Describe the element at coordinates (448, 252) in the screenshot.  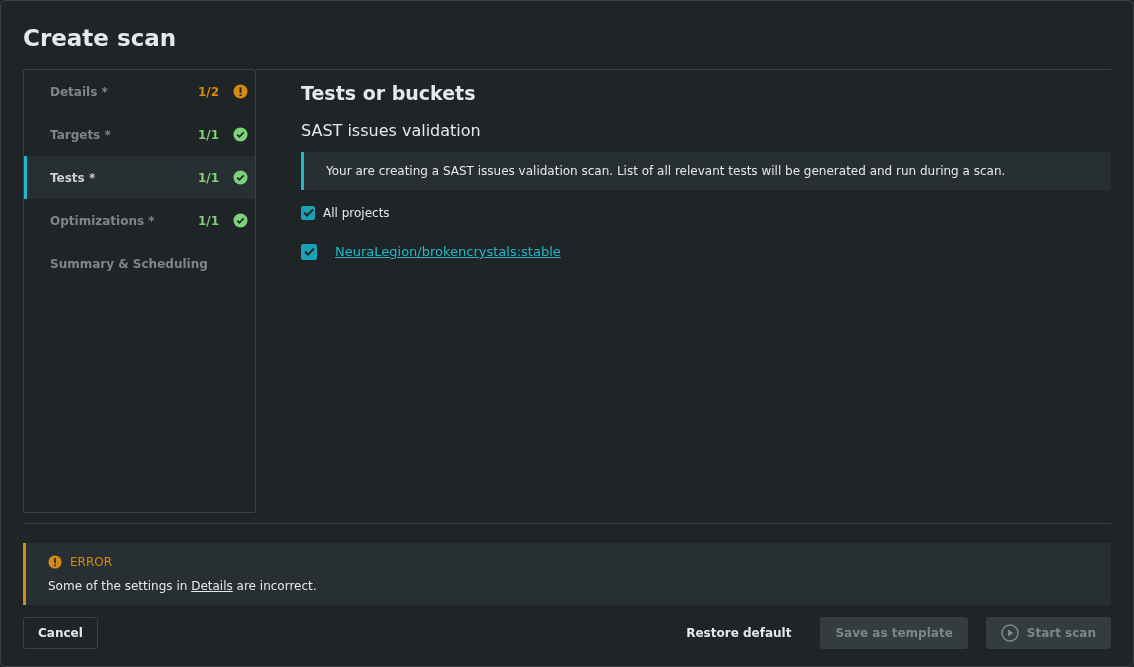
I see `project-link: NeuraLegion/brokencrystals:stable` at that location.